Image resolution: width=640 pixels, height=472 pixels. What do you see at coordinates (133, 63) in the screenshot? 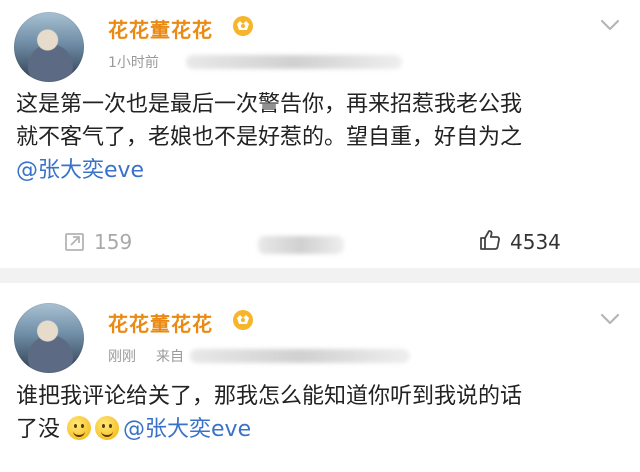
I see `post-time: 1小时前` at bounding box center [133, 63].